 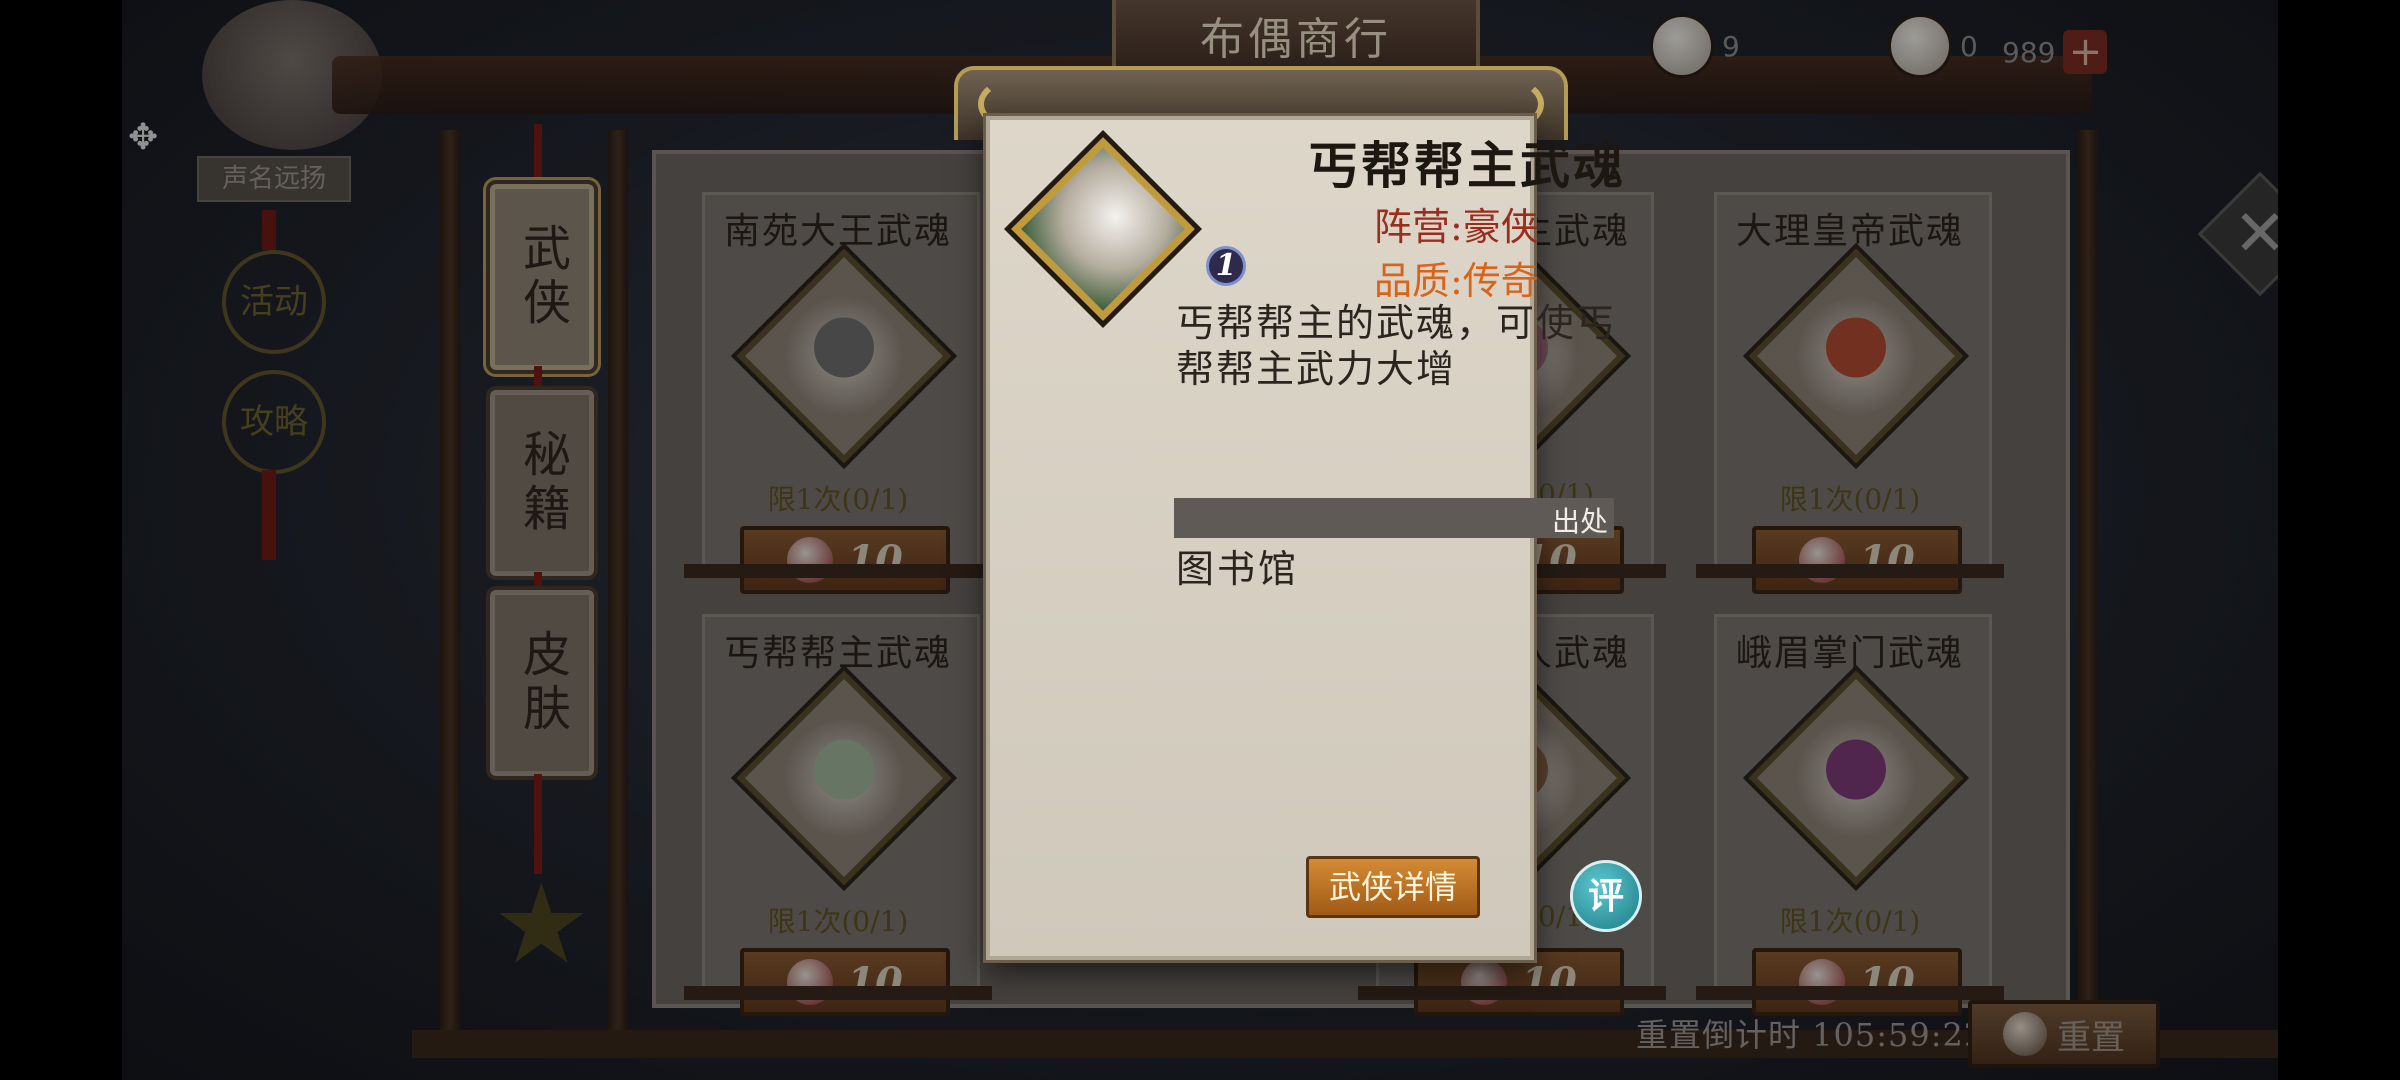 I want to click on avatar-coin-icon, so click(x=1920, y=46).